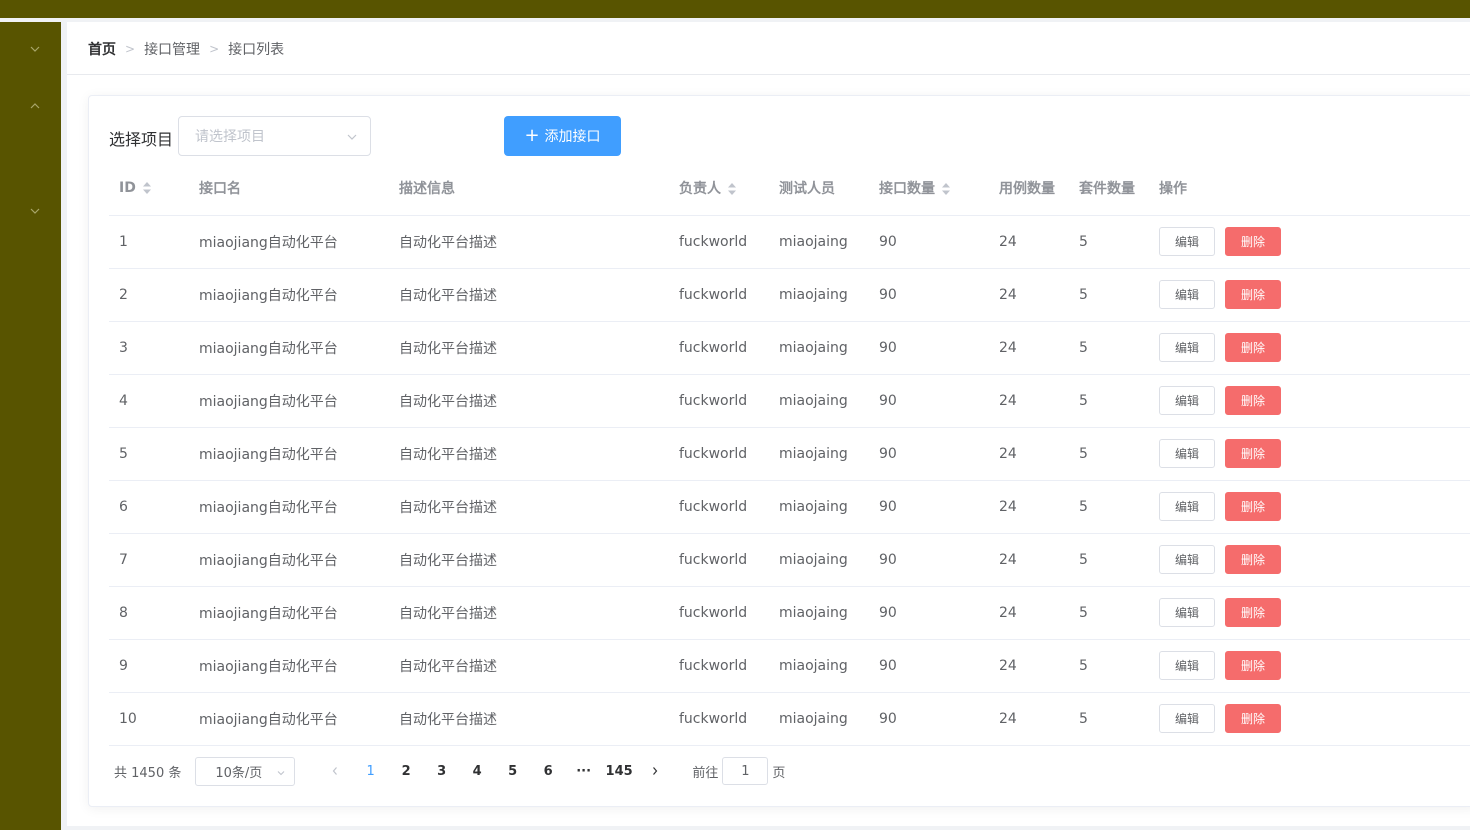 The image size is (1470, 830). Describe the element at coordinates (127, 188) in the screenshot. I see `column-header-label: ID` at that location.